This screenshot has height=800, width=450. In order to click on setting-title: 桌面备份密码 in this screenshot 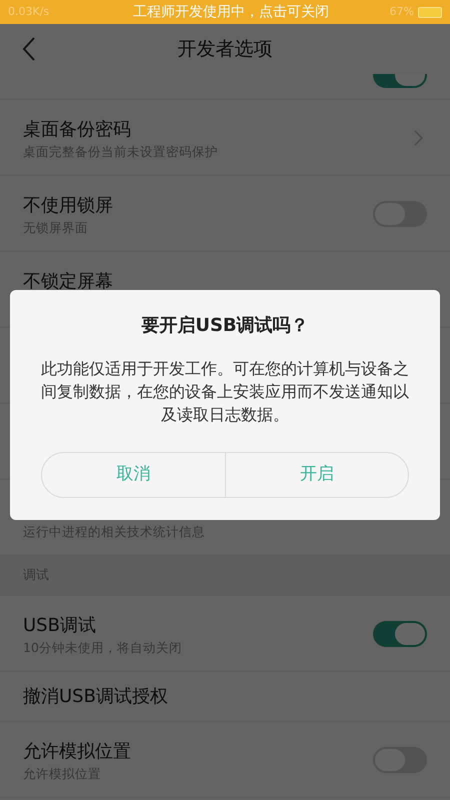, I will do `click(77, 130)`.